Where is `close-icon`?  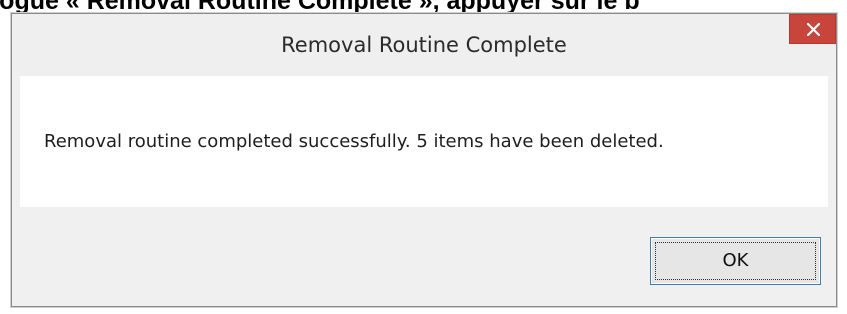
close-icon is located at coordinates (813, 29).